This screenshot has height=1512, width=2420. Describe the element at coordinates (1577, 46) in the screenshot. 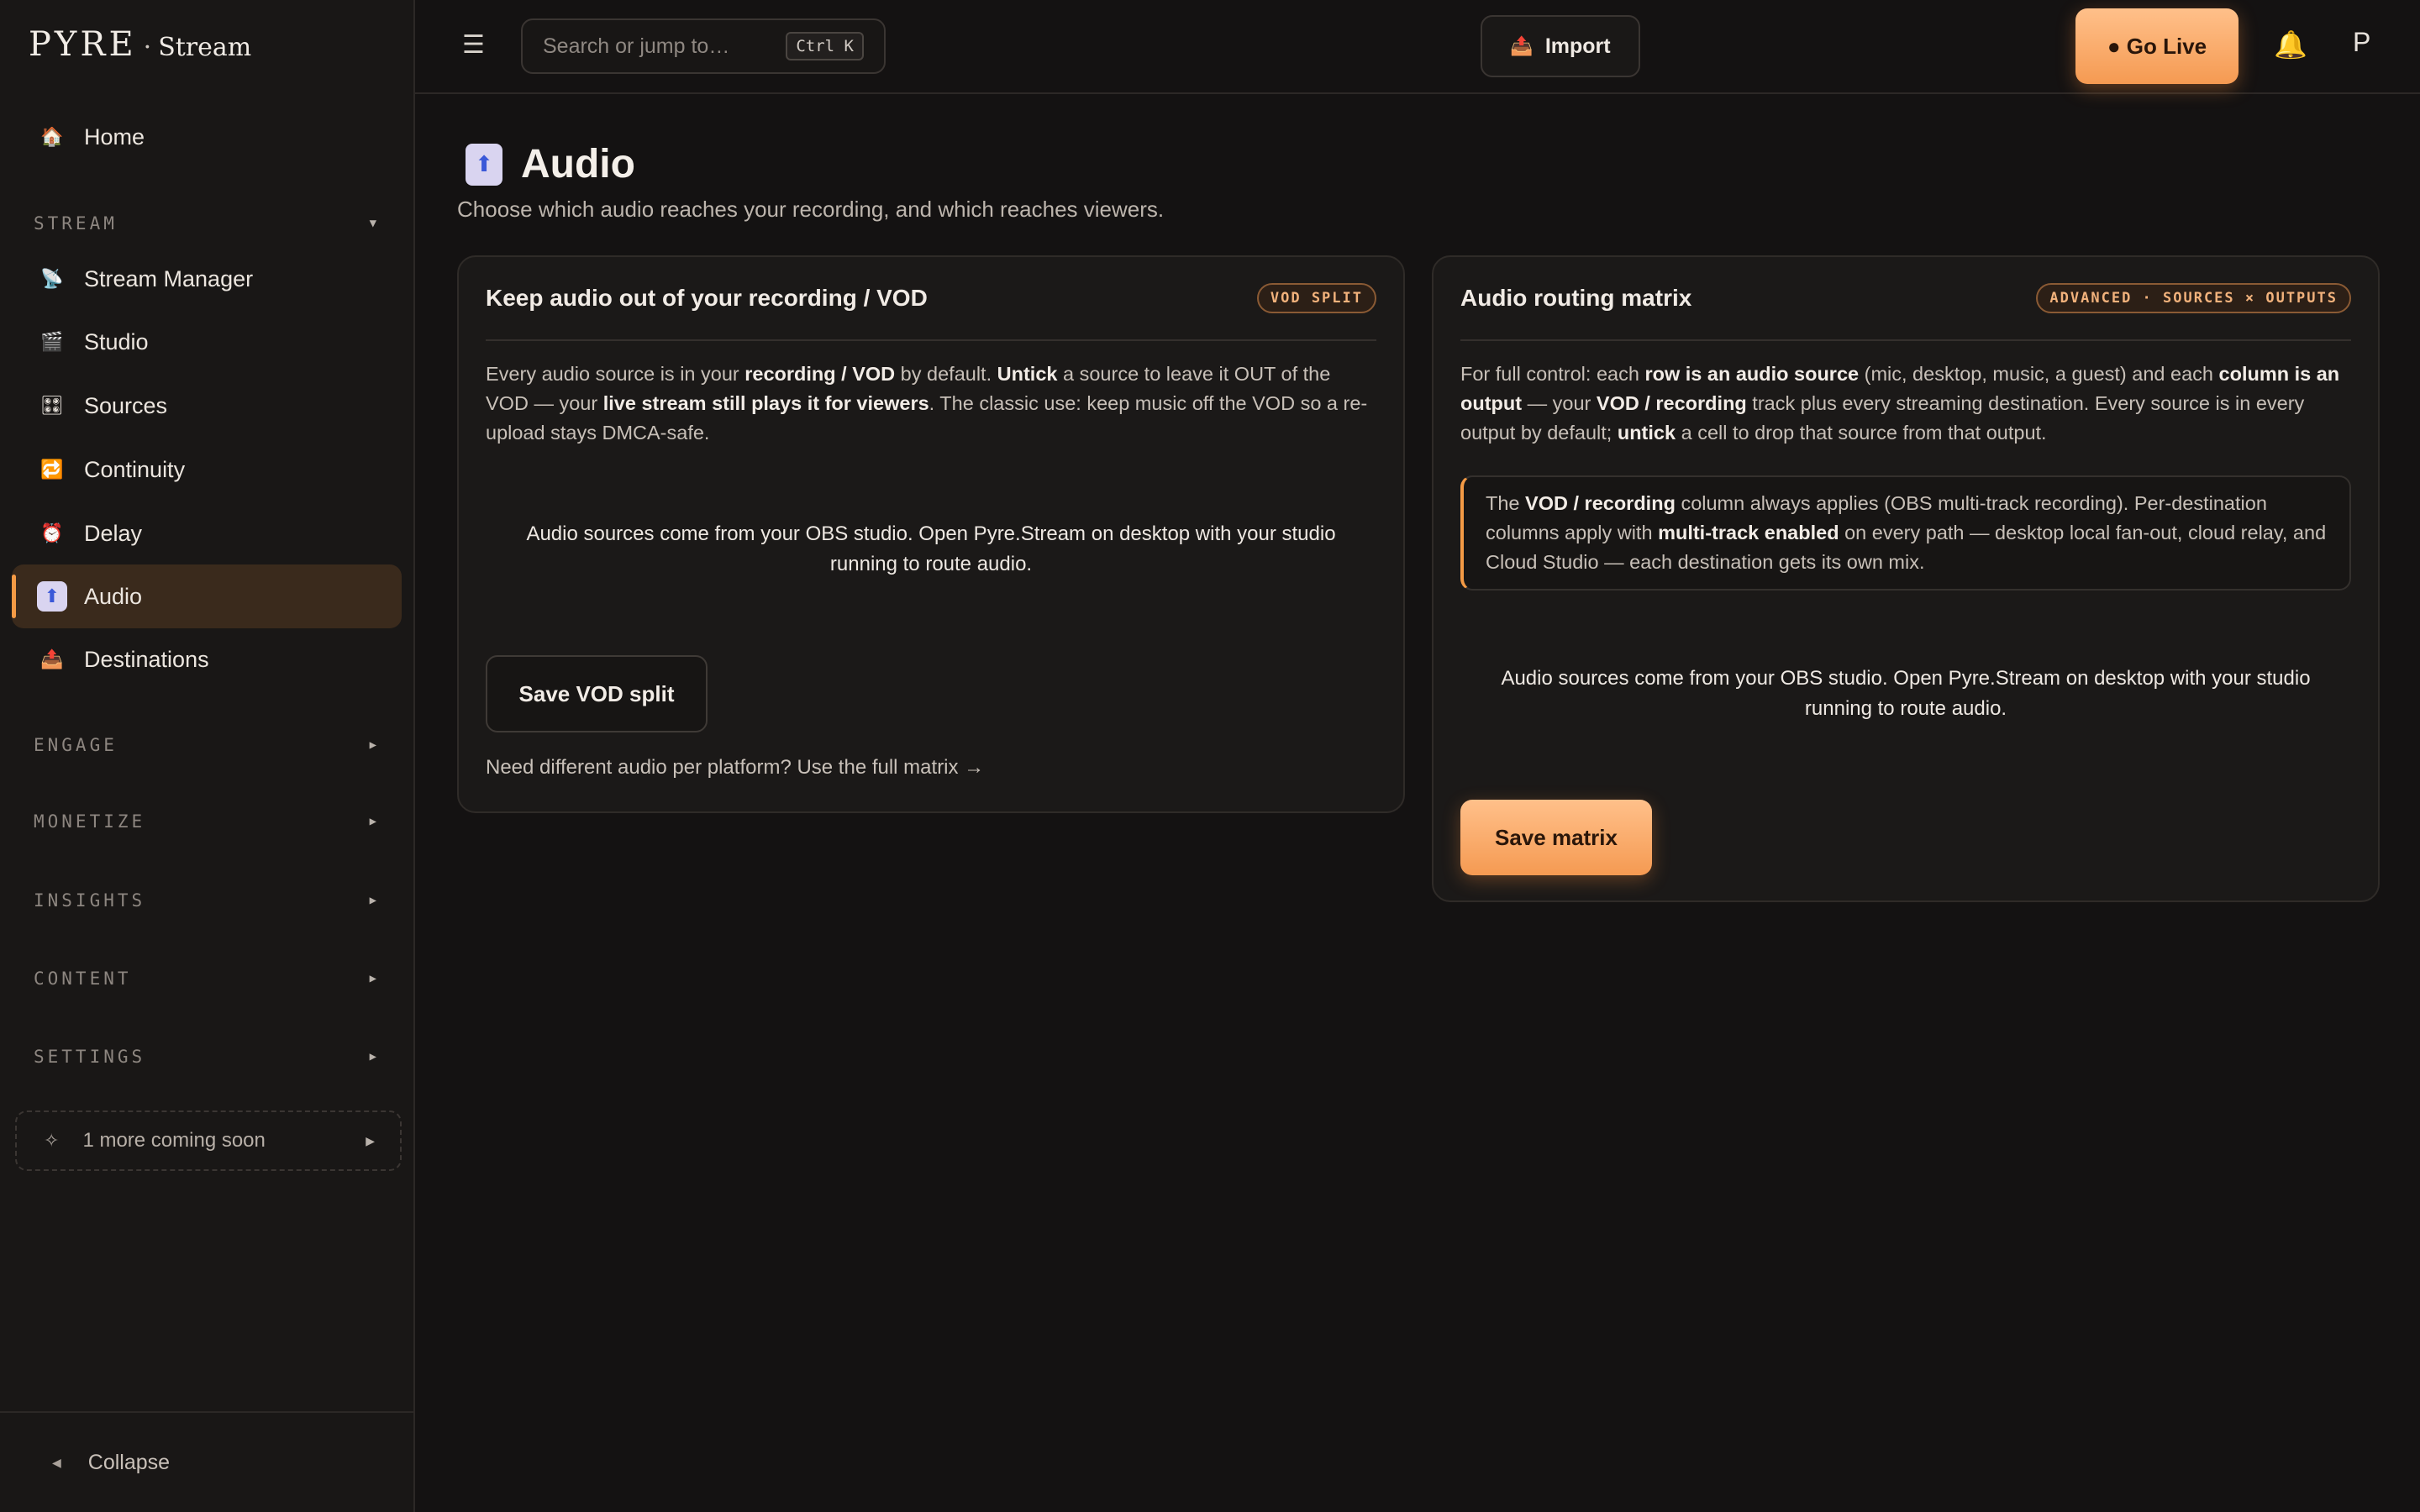

I see `import-label: Import` at that location.